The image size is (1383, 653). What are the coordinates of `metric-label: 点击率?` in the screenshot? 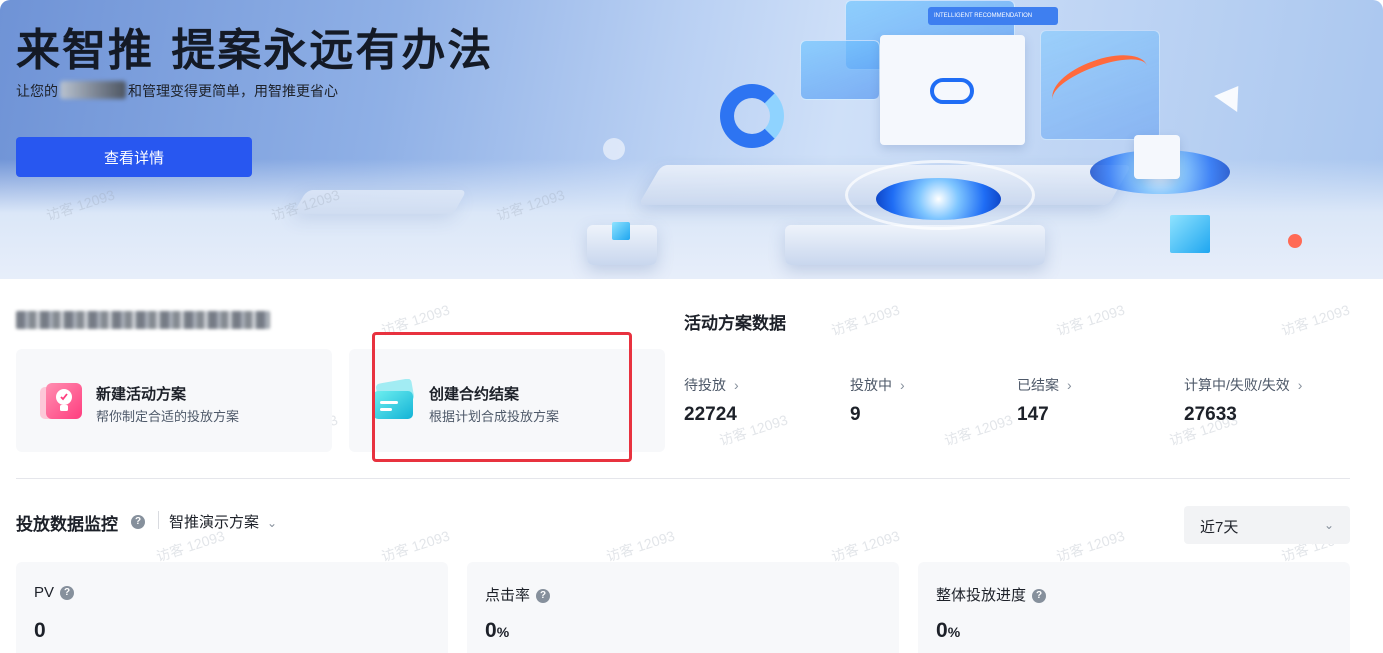 It's located at (518, 594).